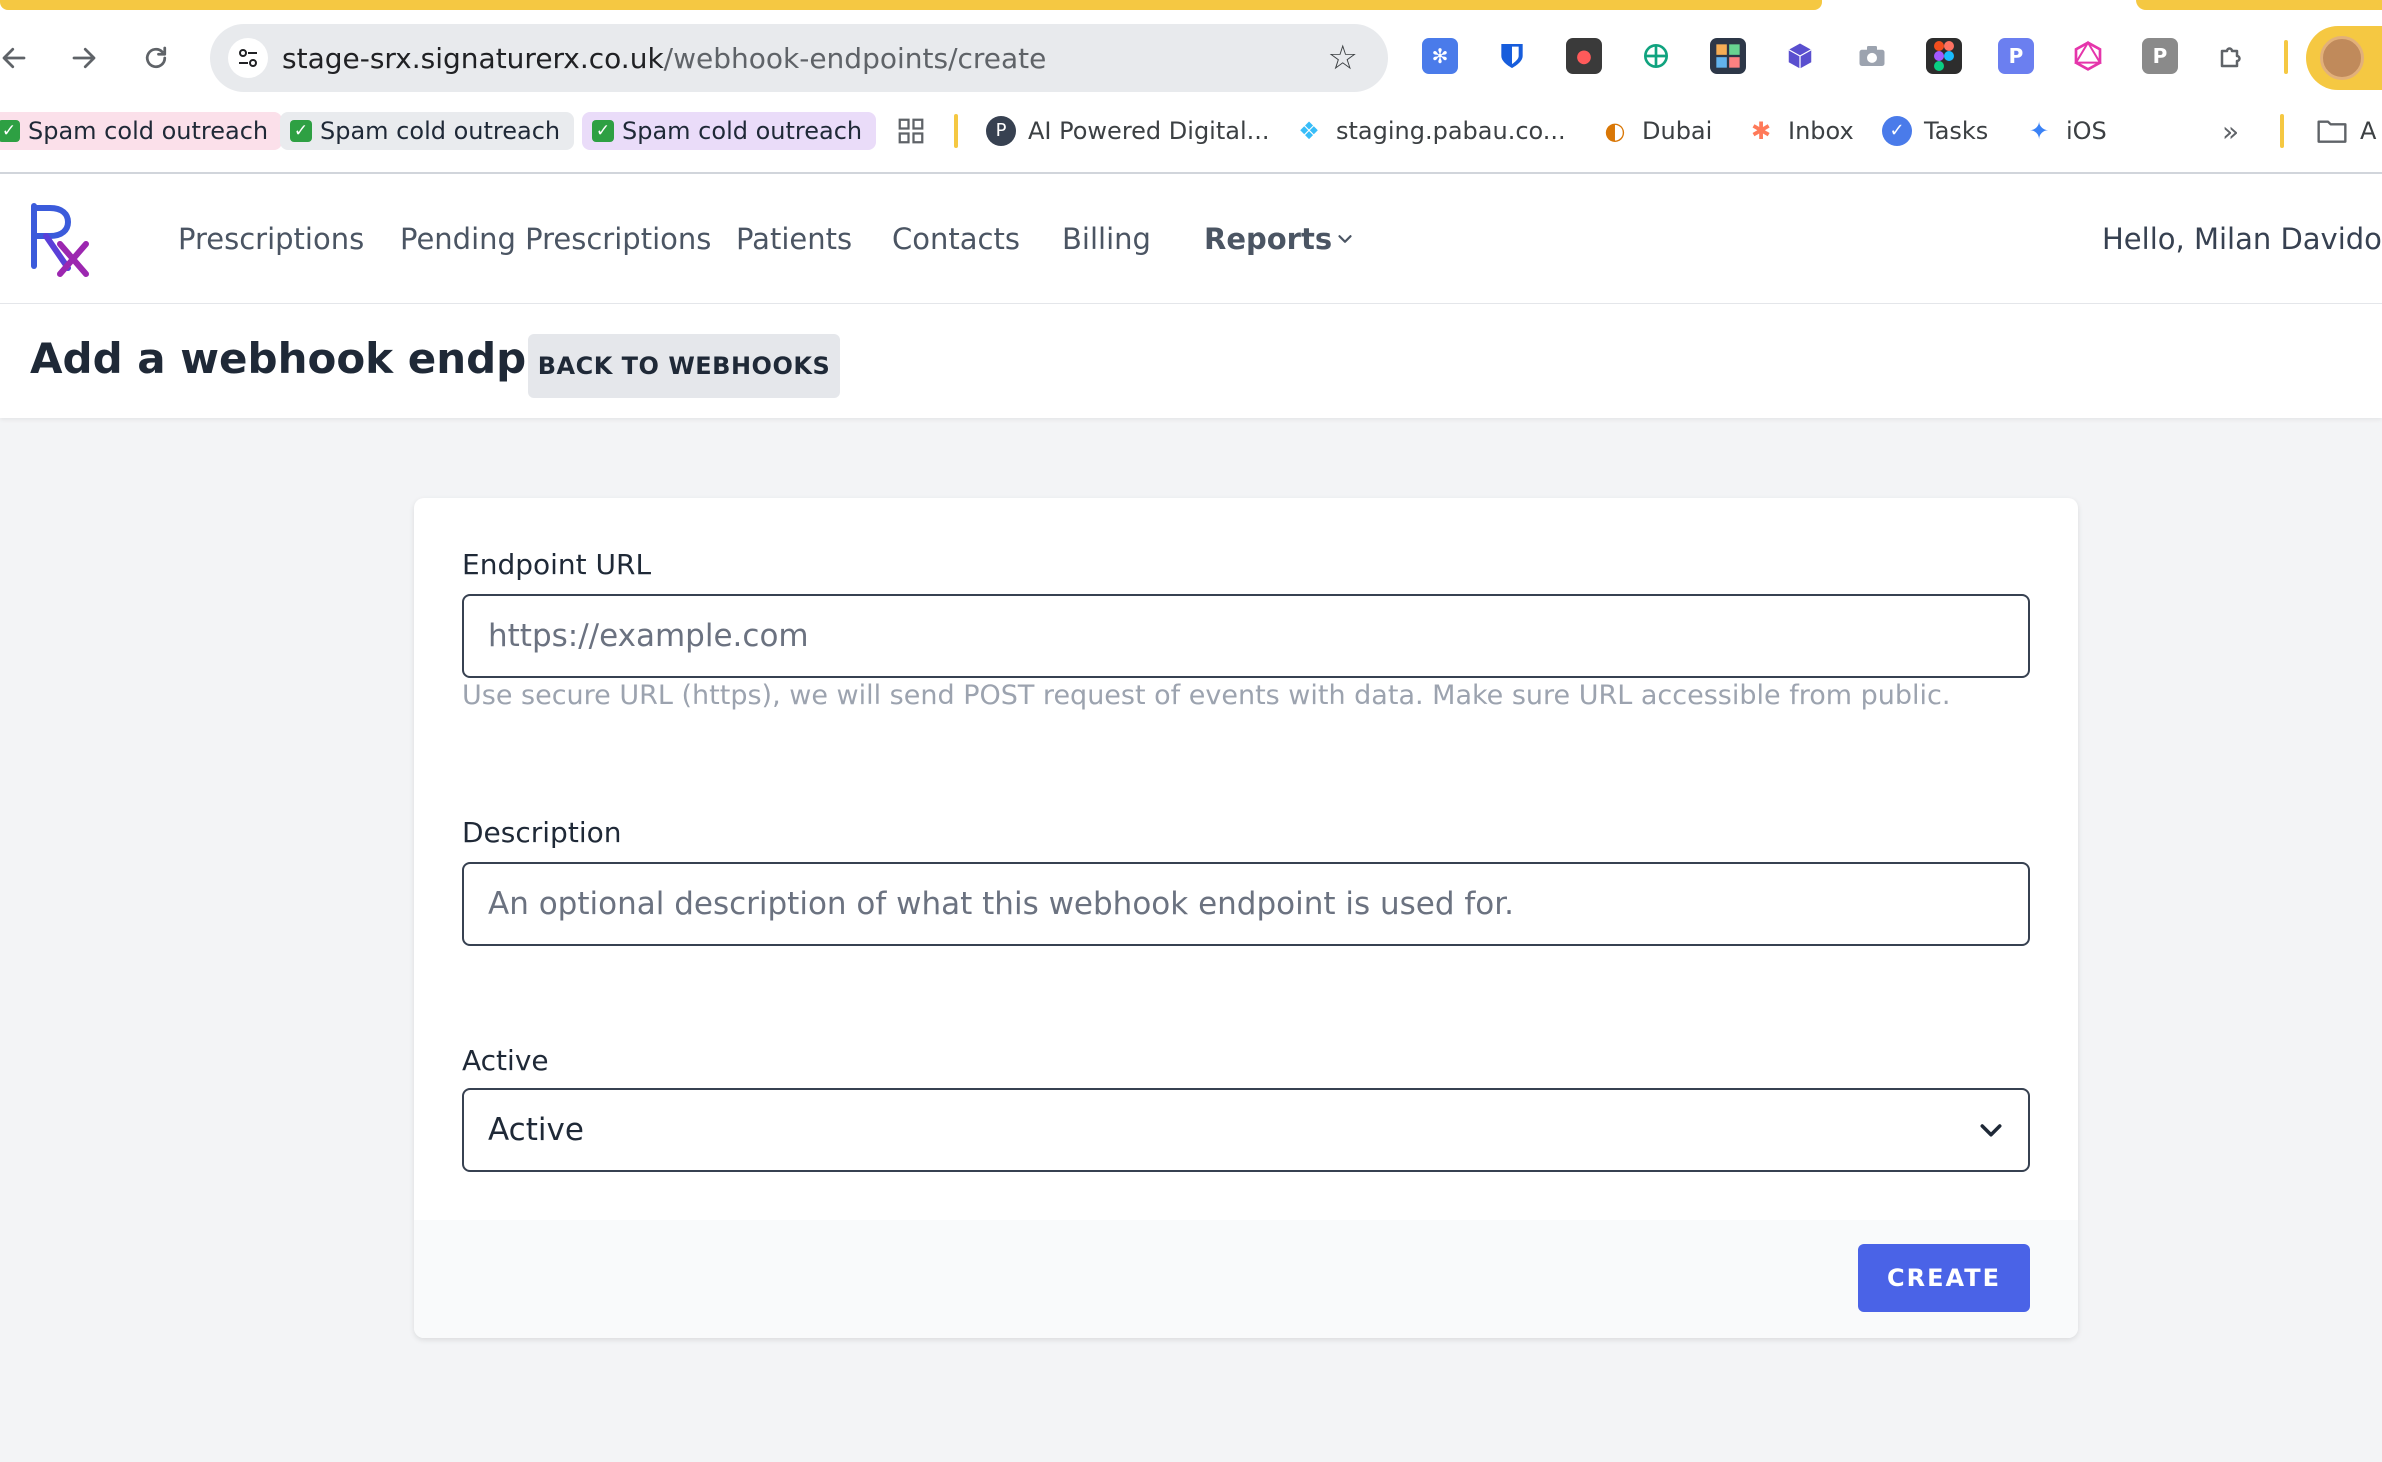 This screenshot has height=1462, width=2382. What do you see at coordinates (248, 58) in the screenshot?
I see `site-settings-icon` at bounding box center [248, 58].